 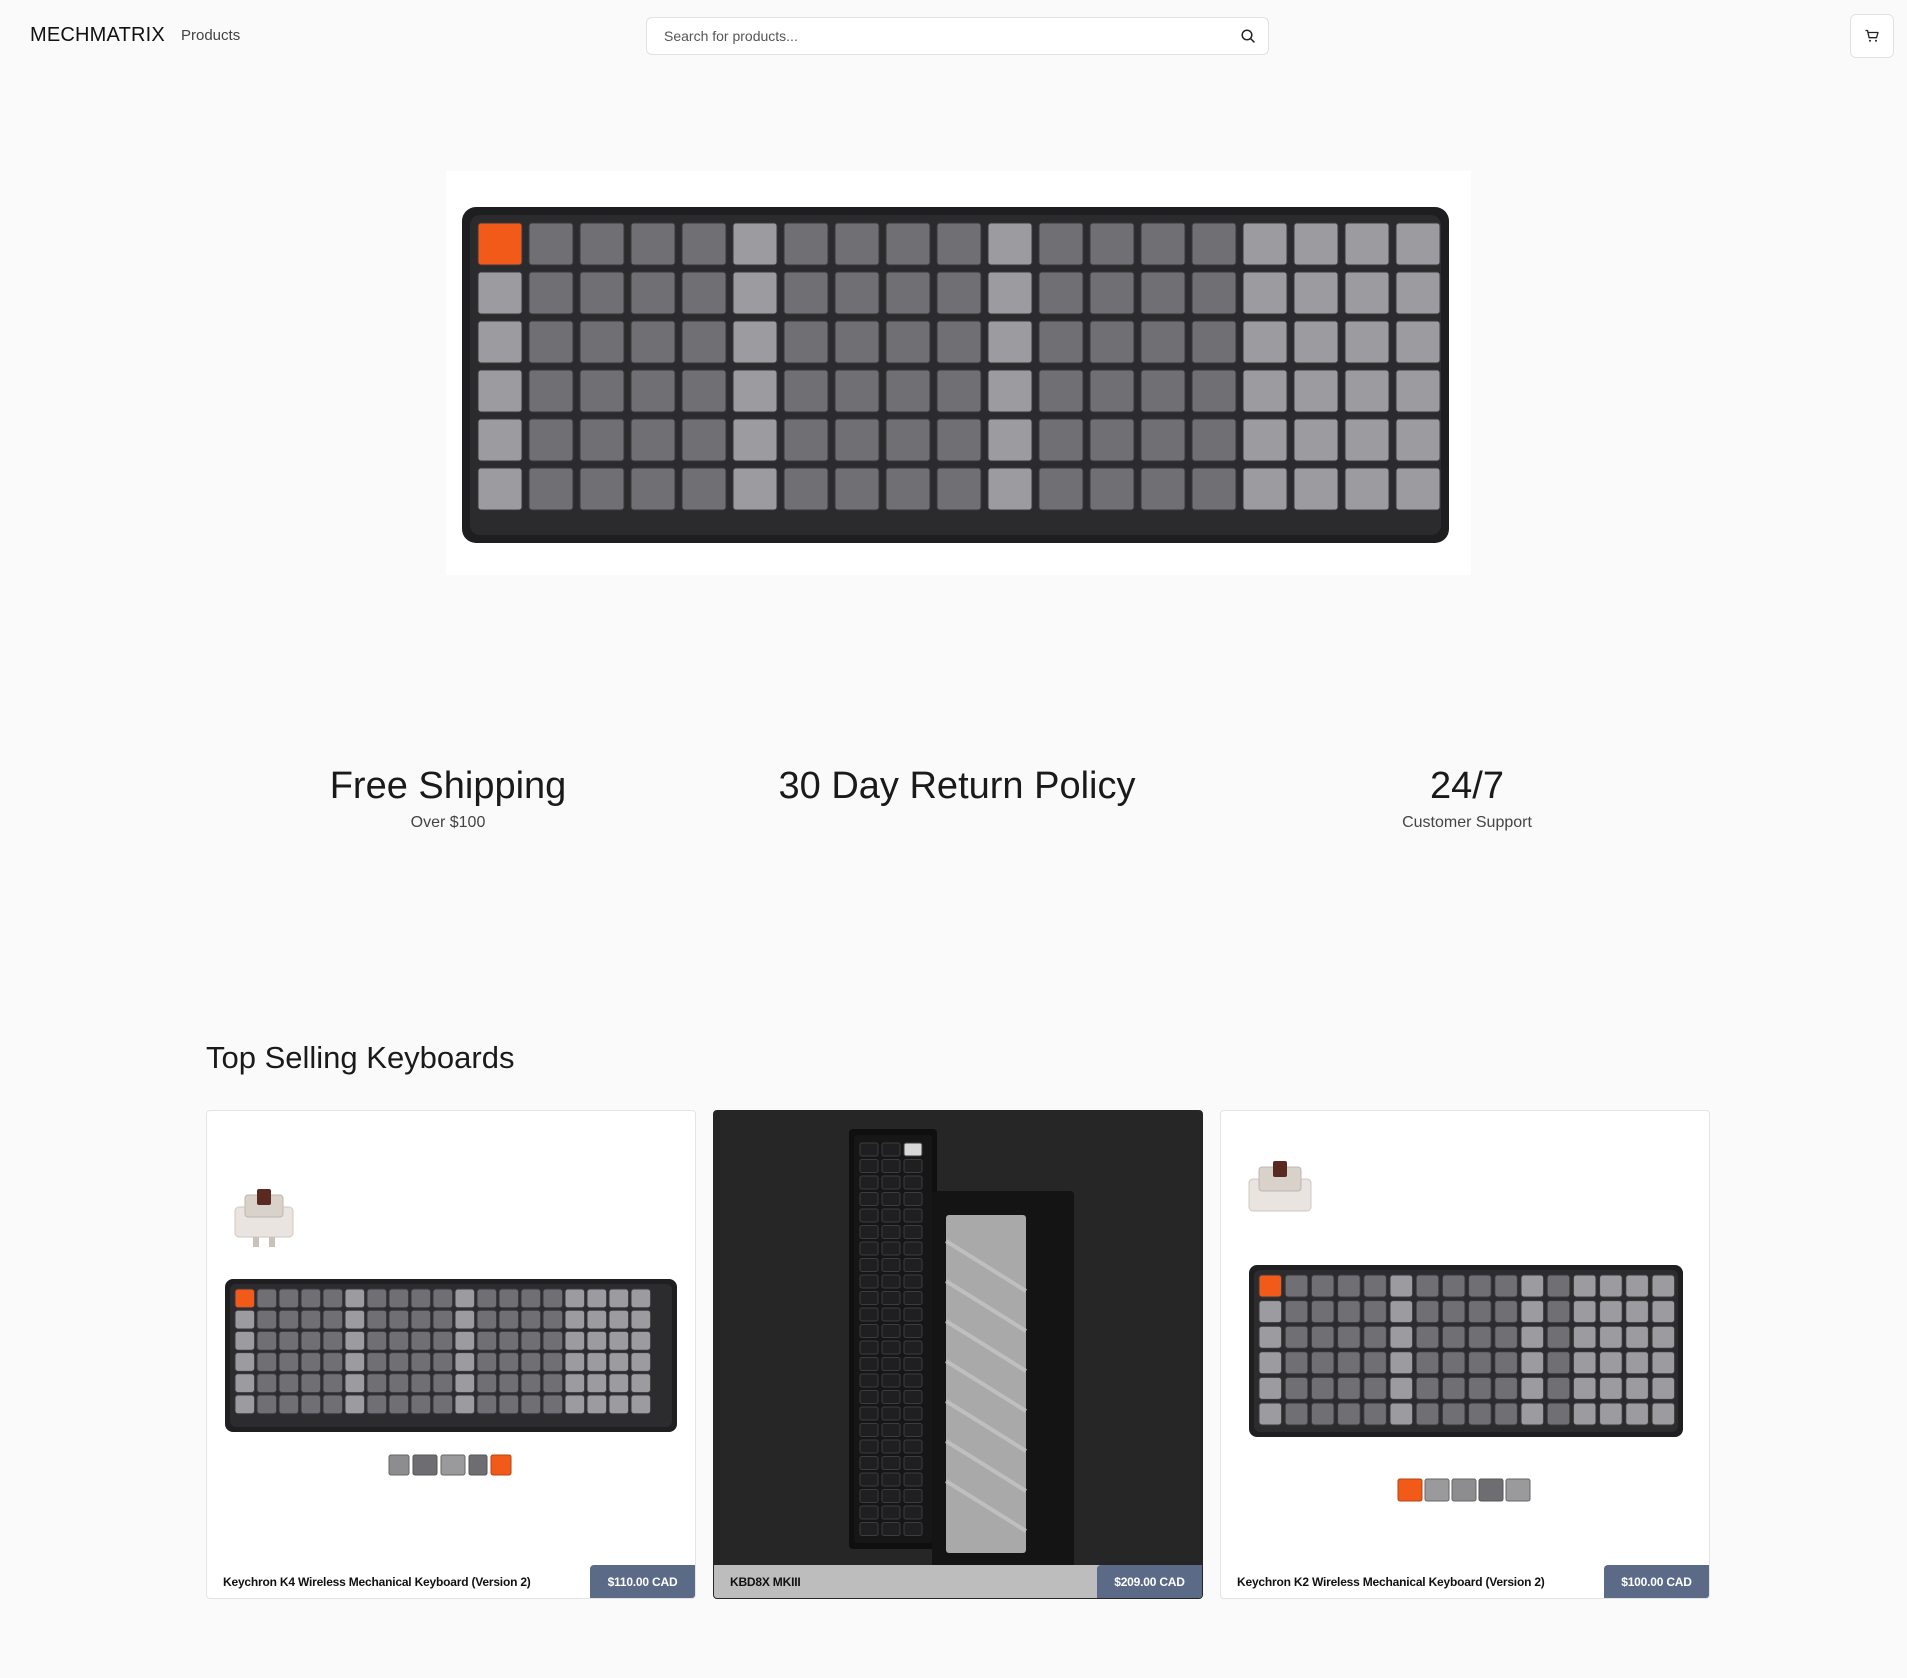 What do you see at coordinates (448, 822) in the screenshot?
I see `feature-subtitle: Over $100` at bounding box center [448, 822].